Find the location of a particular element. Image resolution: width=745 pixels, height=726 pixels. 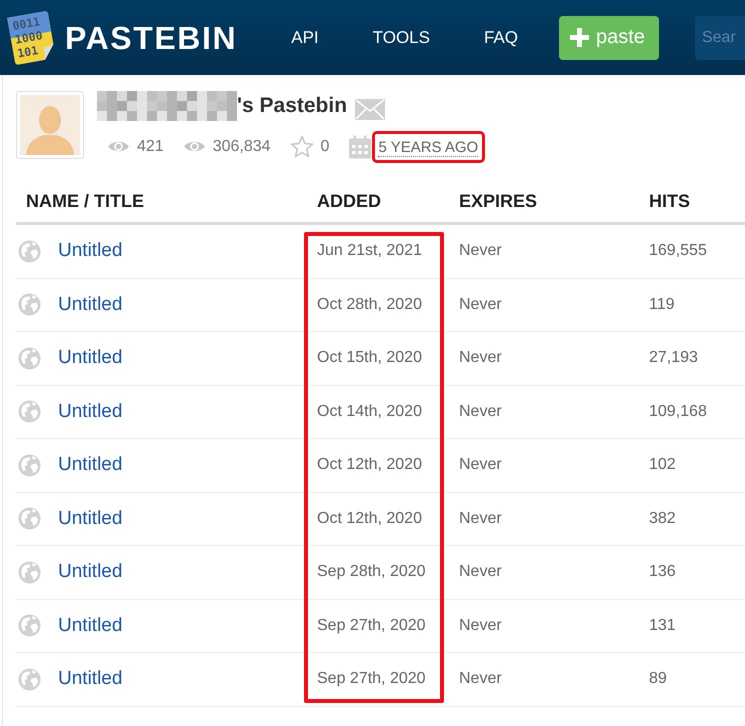

star-icon is located at coordinates (302, 146).